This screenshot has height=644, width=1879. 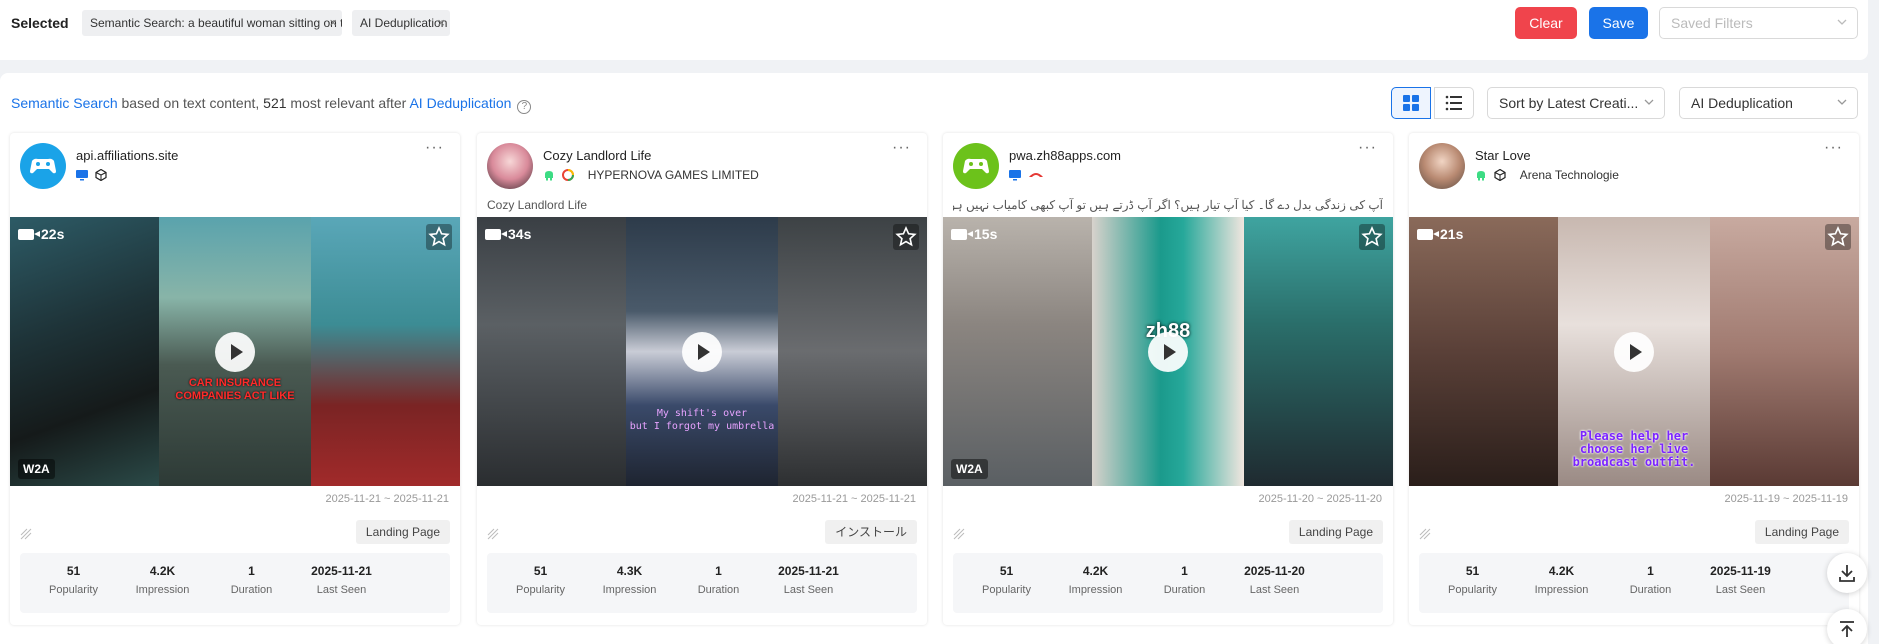 I want to click on ad-media: zh88 15s W2A, so click(x=1168, y=351).